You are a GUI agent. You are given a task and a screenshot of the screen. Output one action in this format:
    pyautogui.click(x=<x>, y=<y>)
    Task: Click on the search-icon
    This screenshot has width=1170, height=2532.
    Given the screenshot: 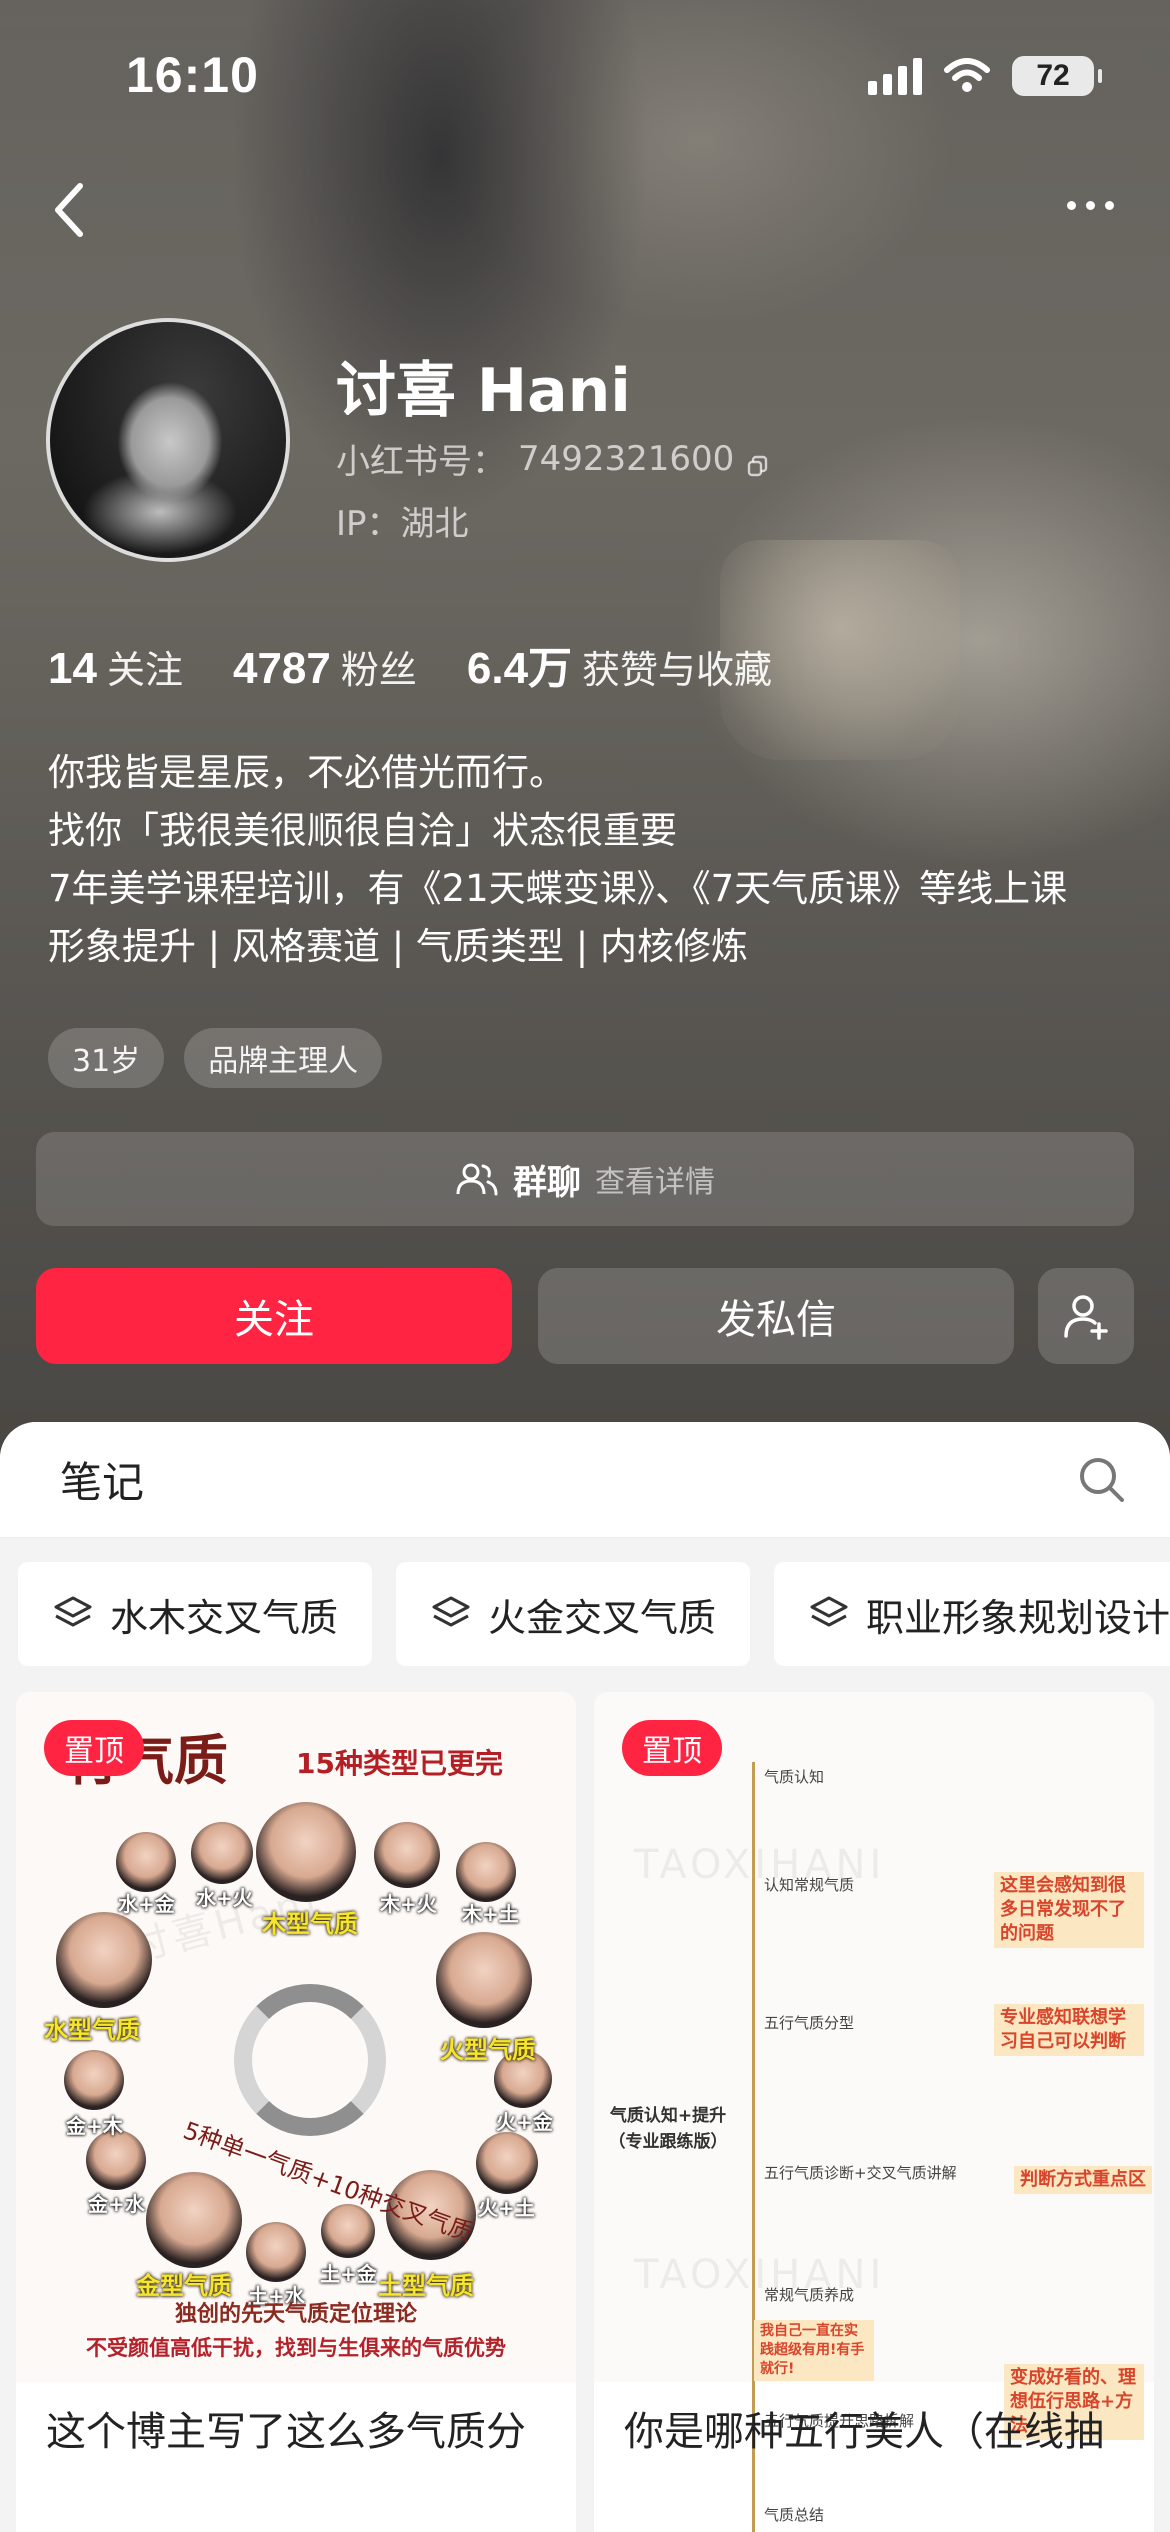 What is the action you would take?
    pyautogui.click(x=1102, y=1480)
    